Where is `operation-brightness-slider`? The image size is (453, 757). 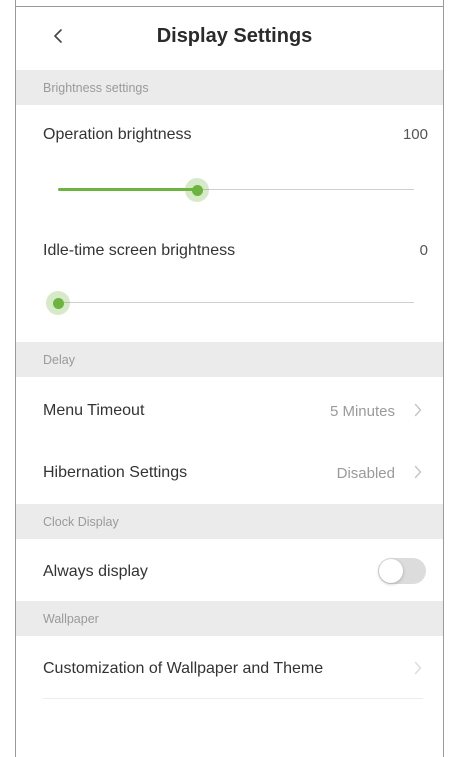
operation-brightness-slider is located at coordinates (236, 190).